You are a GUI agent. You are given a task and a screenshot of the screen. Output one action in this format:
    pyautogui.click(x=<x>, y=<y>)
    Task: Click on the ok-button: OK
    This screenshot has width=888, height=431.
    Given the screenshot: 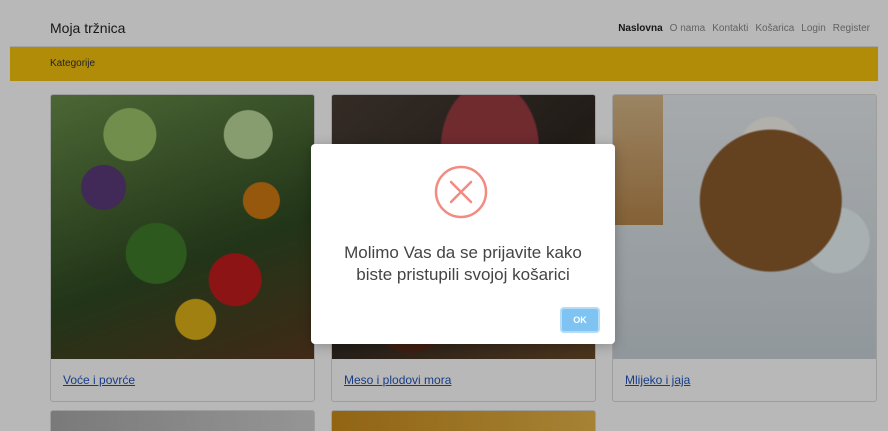 What is the action you would take?
    pyautogui.click(x=580, y=320)
    